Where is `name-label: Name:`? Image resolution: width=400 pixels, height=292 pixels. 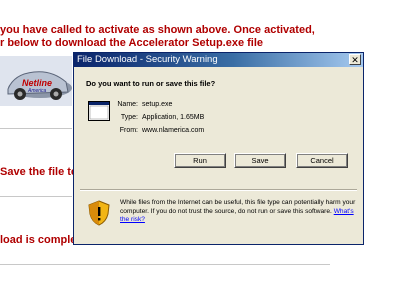 name-label: Name: is located at coordinates (127, 104).